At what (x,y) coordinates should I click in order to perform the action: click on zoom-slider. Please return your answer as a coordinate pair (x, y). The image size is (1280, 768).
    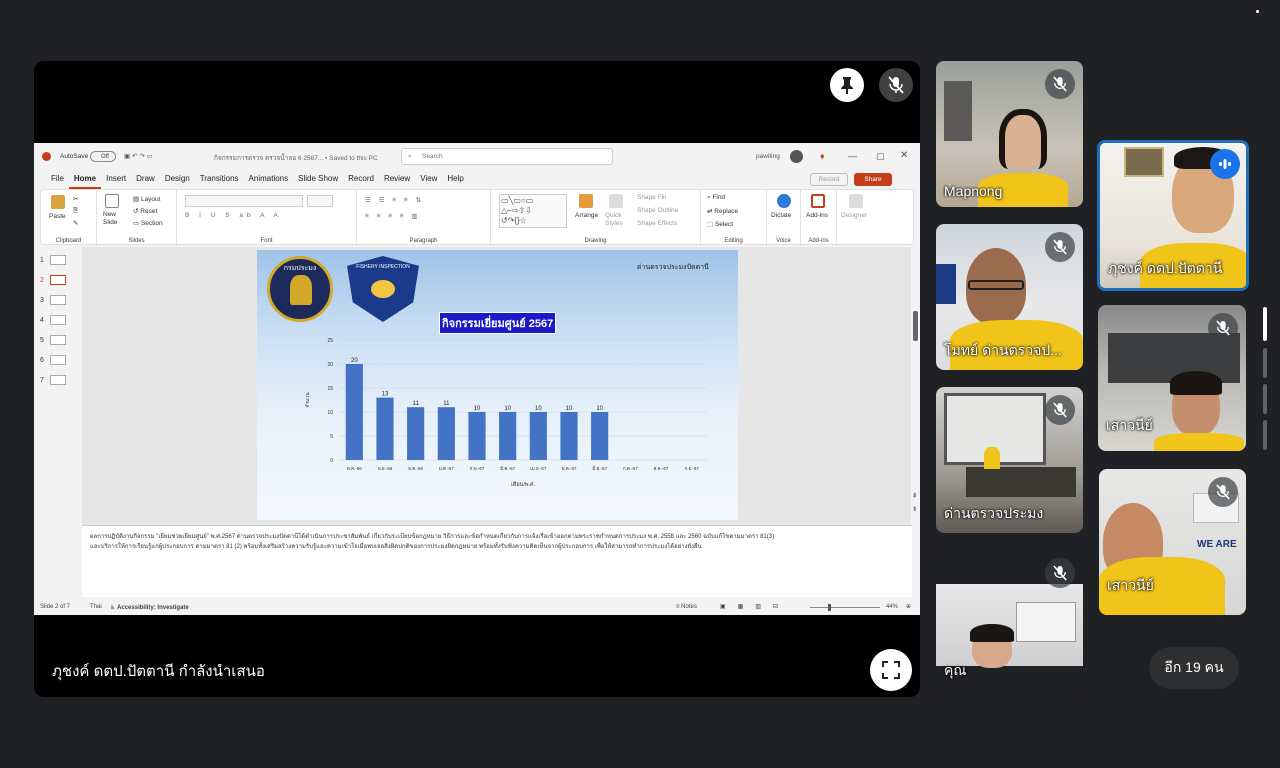
    Looking at the image, I should click on (845, 607).